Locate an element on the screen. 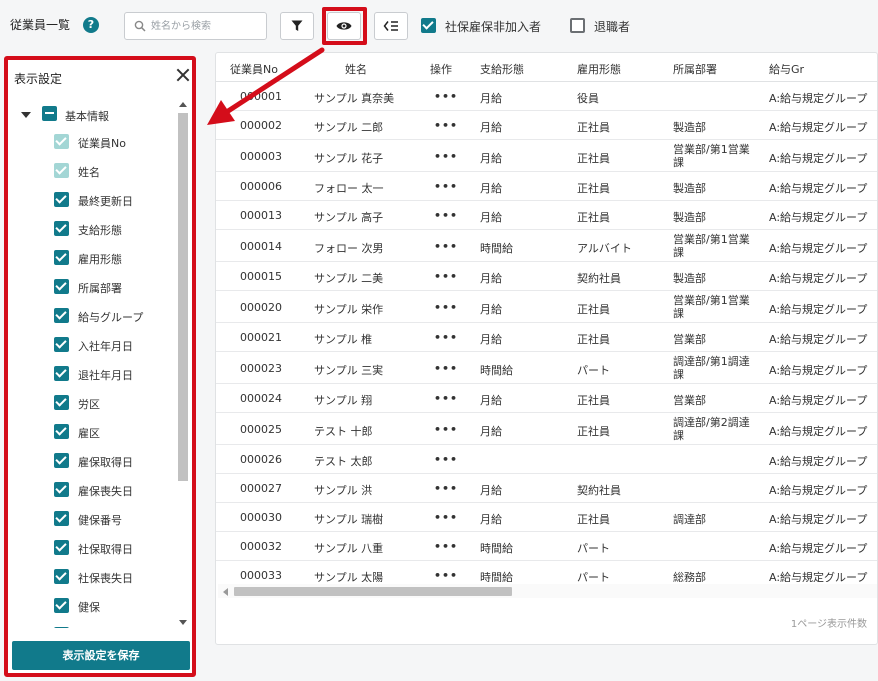 The width and height of the screenshot is (878, 681). setting-item: 姓名 is located at coordinates (91, 171).